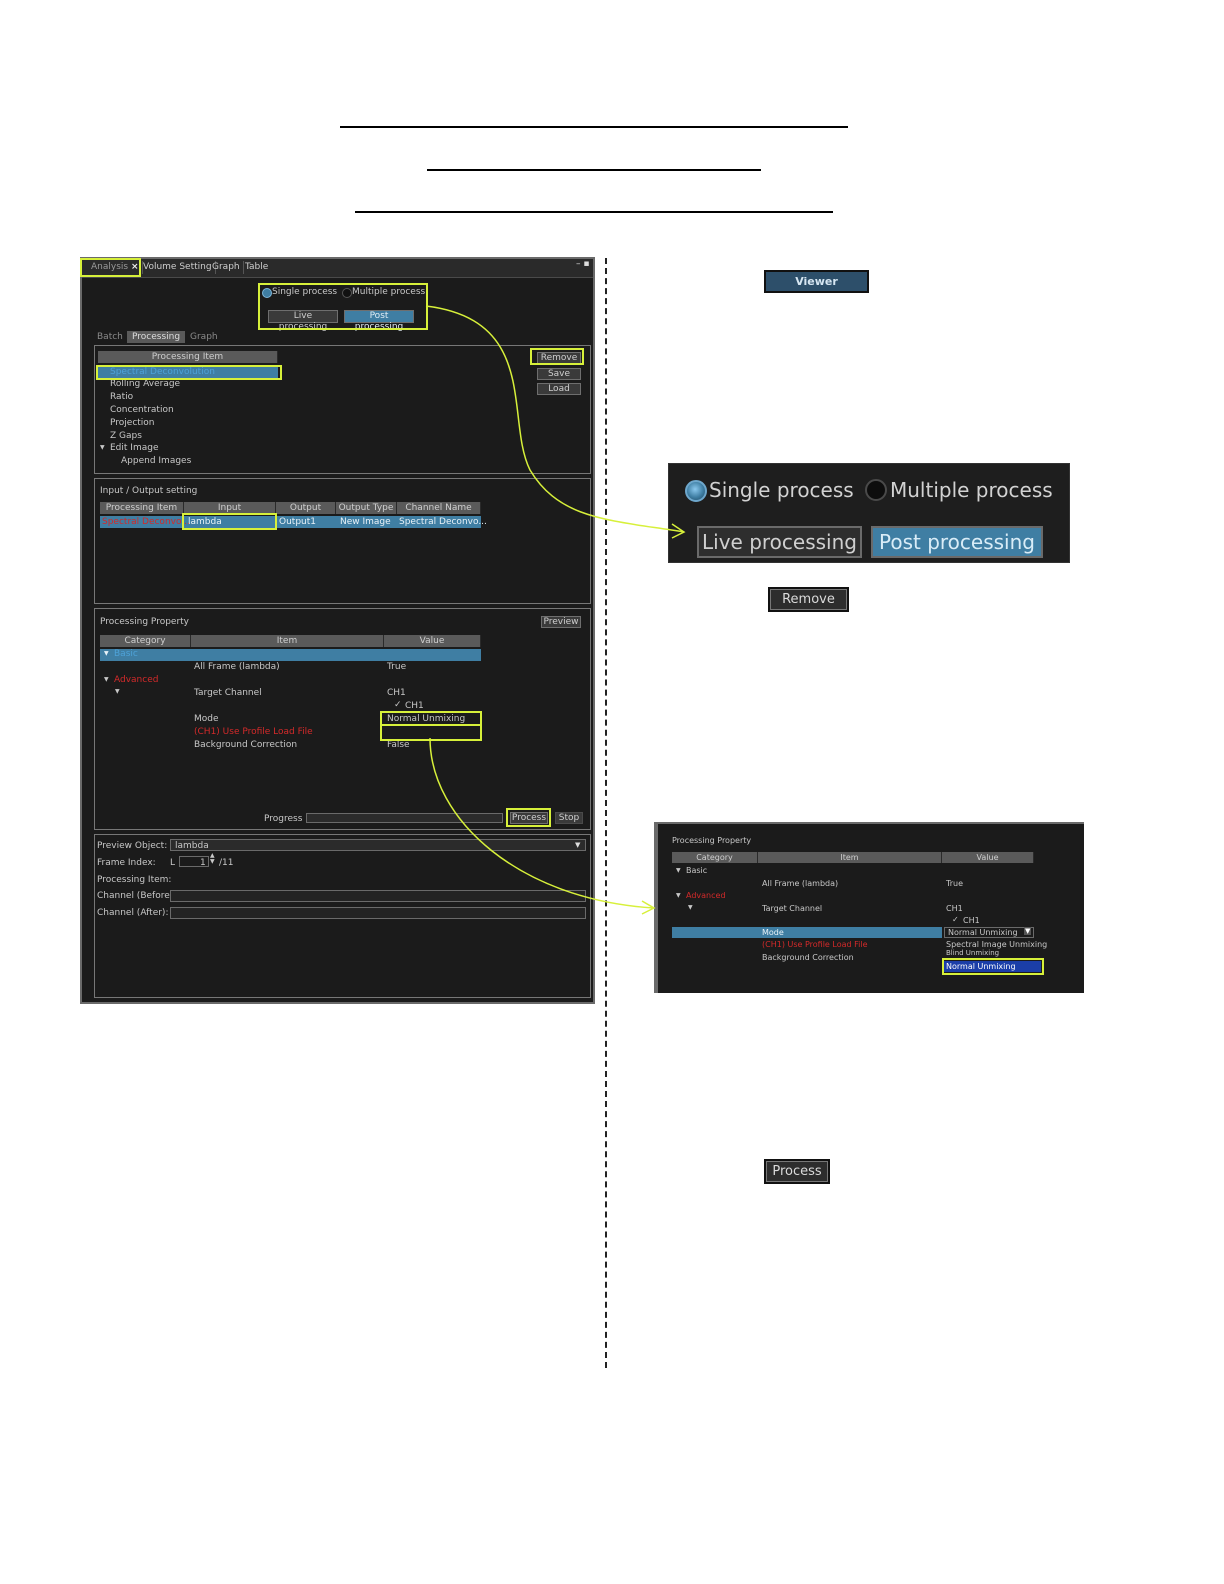  Describe the element at coordinates (542, 823) in the screenshot. I see `connector-arrow-mode` at that location.